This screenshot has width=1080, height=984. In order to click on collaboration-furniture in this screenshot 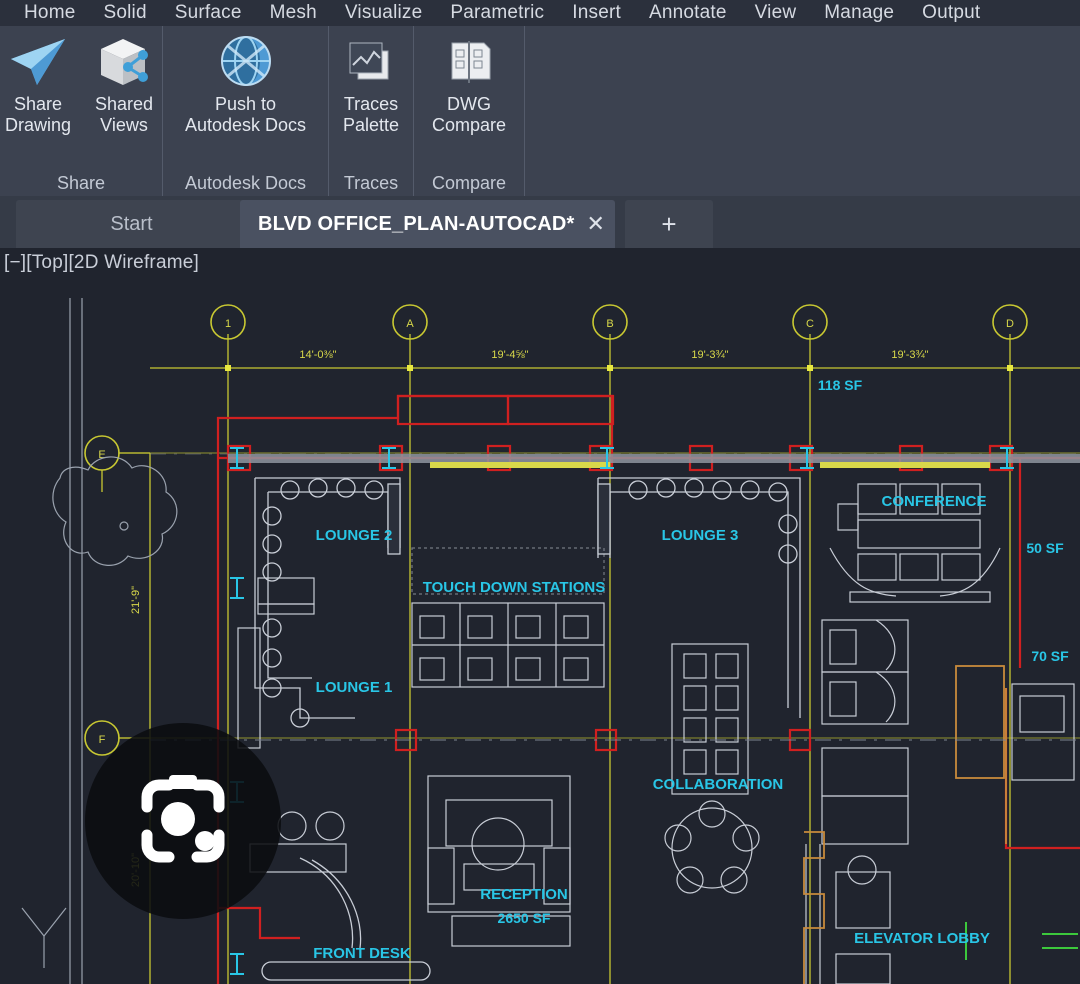, I will do `click(712, 768)`.